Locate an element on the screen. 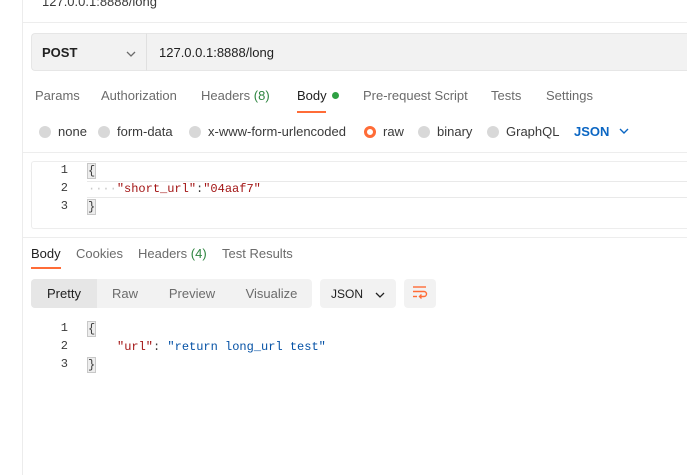  radio-raw: raw is located at coordinates (384, 131).